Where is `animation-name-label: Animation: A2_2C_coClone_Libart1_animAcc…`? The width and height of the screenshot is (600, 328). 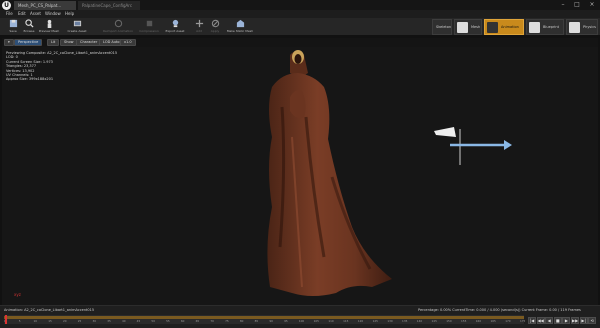
animation-name-label: Animation: A2_2C_coClone_Libart1_animAcc… is located at coordinates (49, 310).